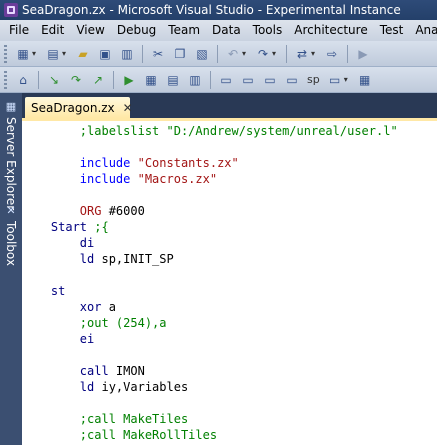 The width and height of the screenshot is (437, 445). I want to click on paste-icon: ▧, so click(202, 54).